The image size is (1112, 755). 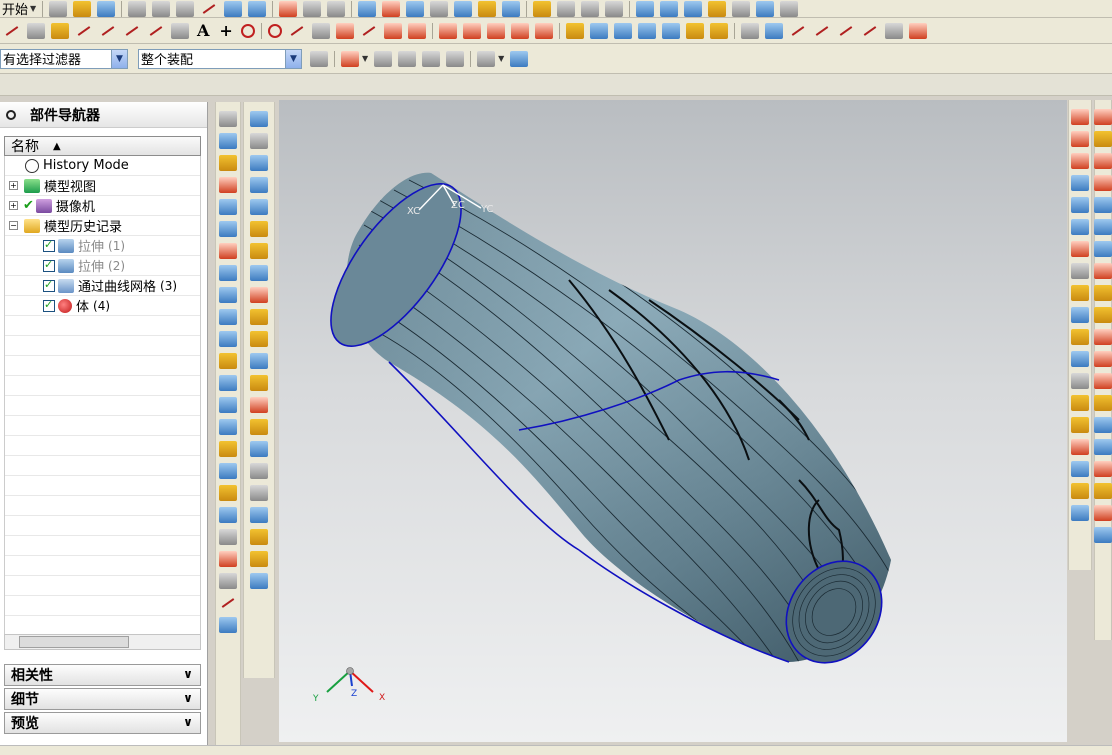 What do you see at coordinates (108, 31) in the screenshot?
I see `spline-icon` at bounding box center [108, 31].